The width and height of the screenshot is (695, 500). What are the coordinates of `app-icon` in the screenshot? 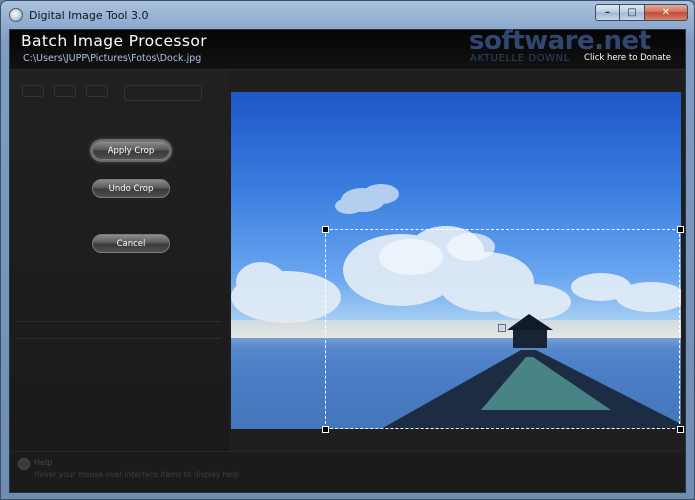 It's located at (16, 15).